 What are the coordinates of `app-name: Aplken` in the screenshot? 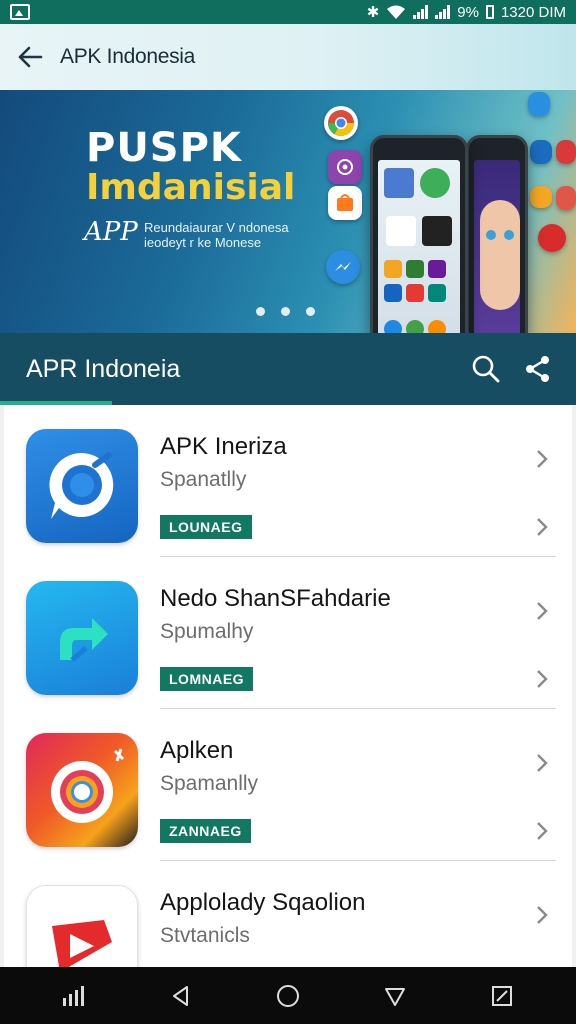 It's located at (197, 750).